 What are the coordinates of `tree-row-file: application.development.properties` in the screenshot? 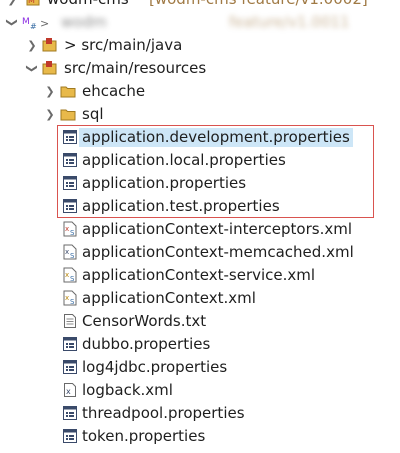 It's located at (200, 137).